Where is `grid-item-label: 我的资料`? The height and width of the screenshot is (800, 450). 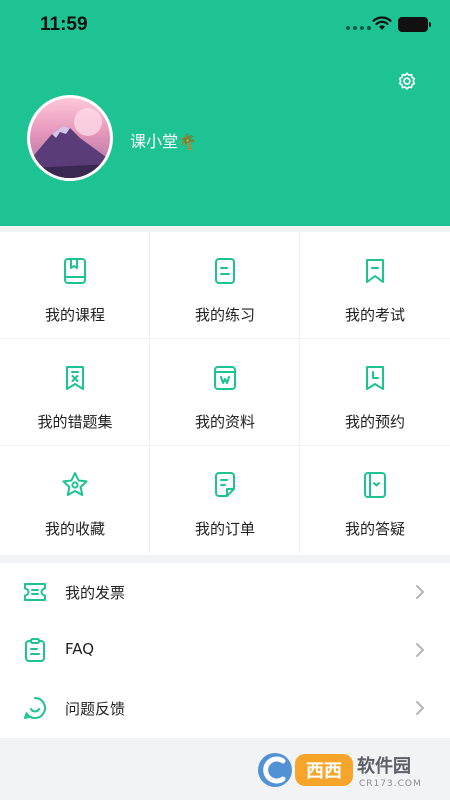
grid-item-label: 我的资料 is located at coordinates (224, 422).